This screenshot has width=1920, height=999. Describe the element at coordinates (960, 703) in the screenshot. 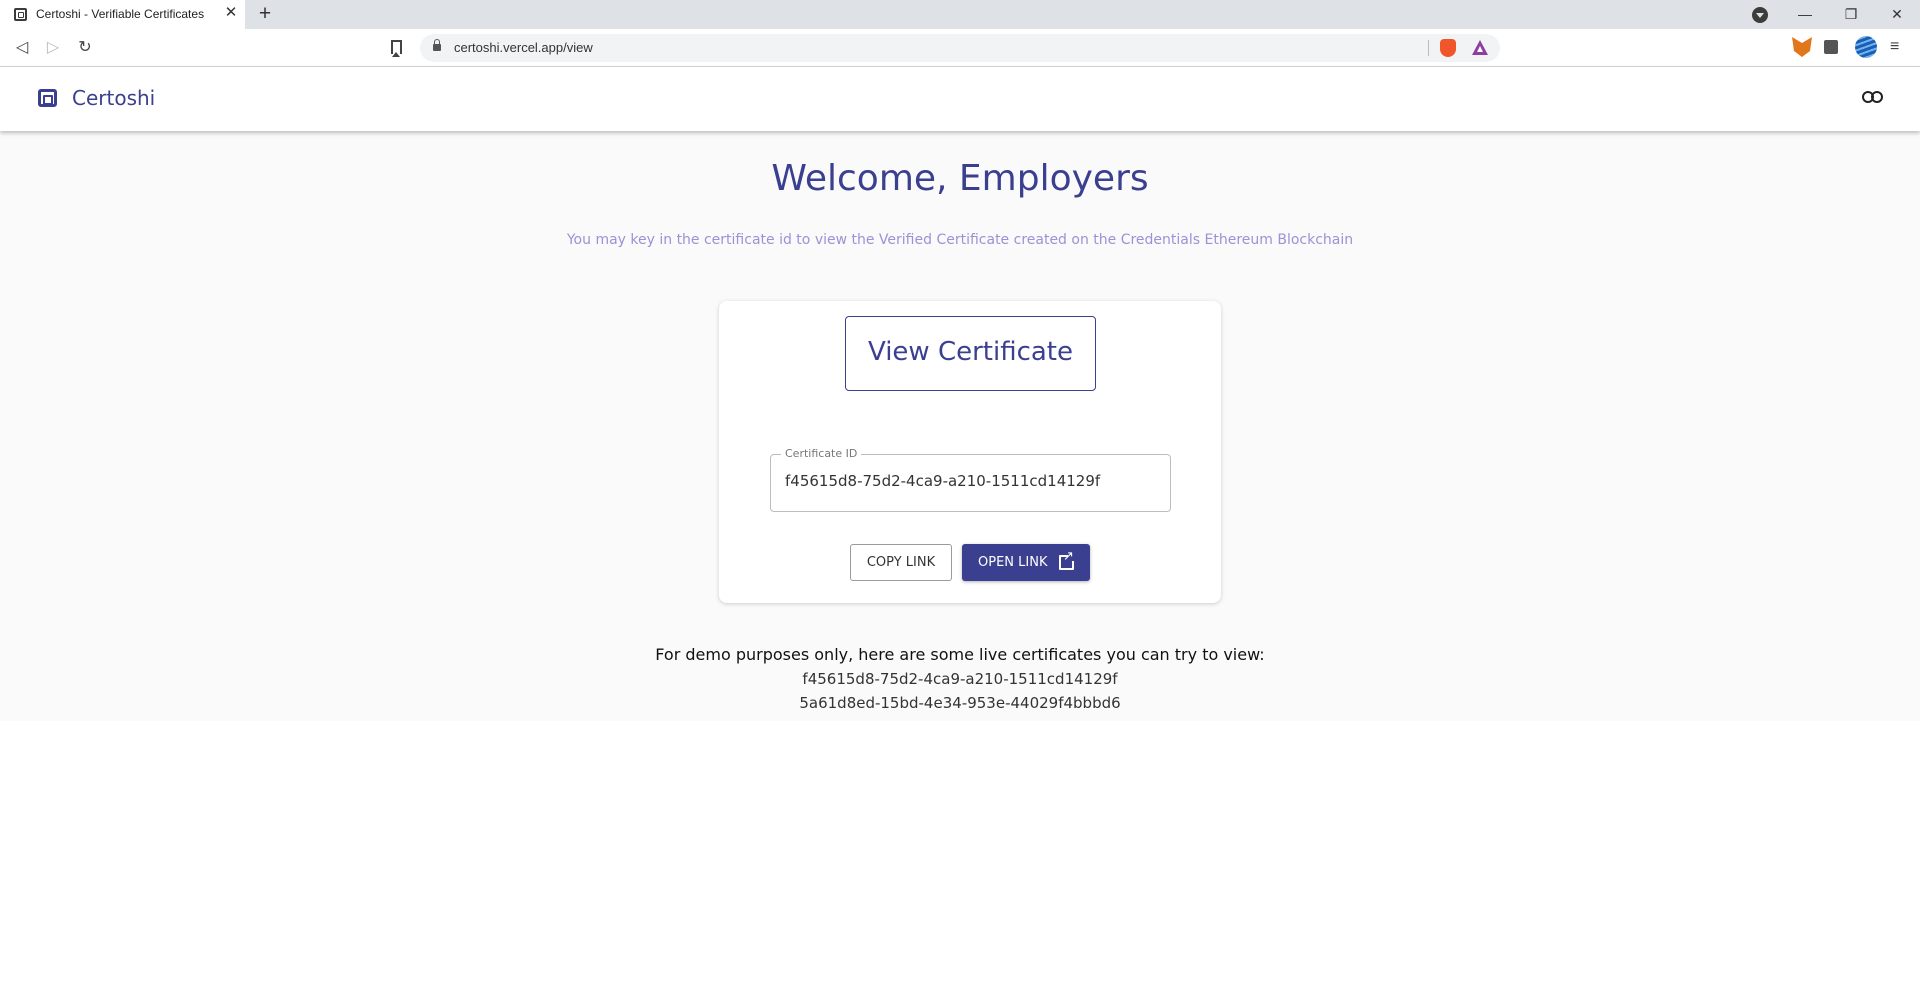

I see `demo-certificate-id: 5a61d8ed-15bd-4e34-953e-44029f4bbbd6` at that location.